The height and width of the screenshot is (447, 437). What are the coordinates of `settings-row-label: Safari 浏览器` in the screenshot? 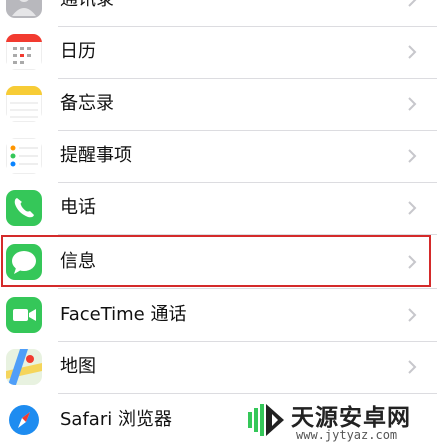 It's located at (116, 419).